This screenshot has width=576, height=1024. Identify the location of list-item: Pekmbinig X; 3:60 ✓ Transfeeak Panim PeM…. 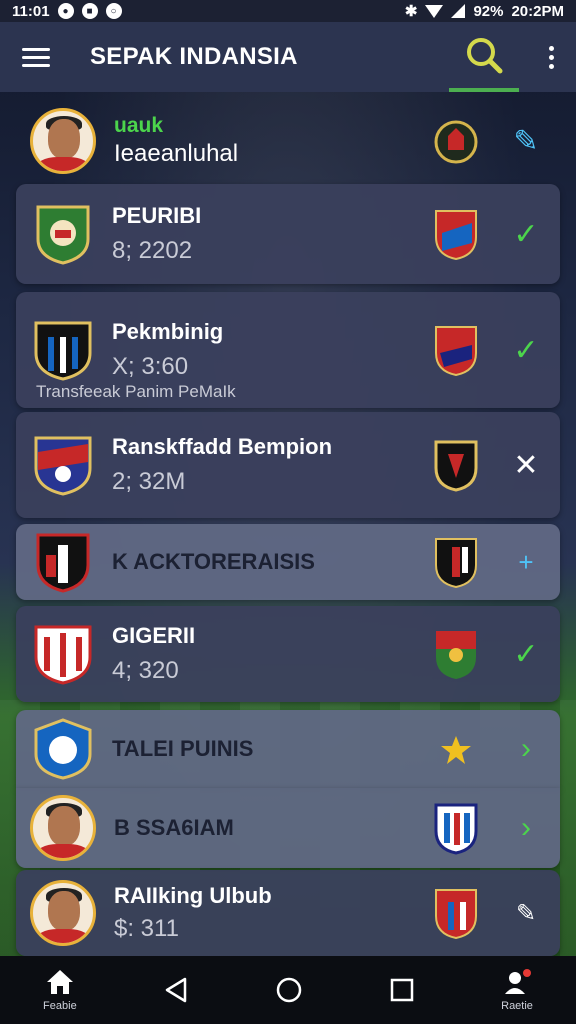
(288, 350).